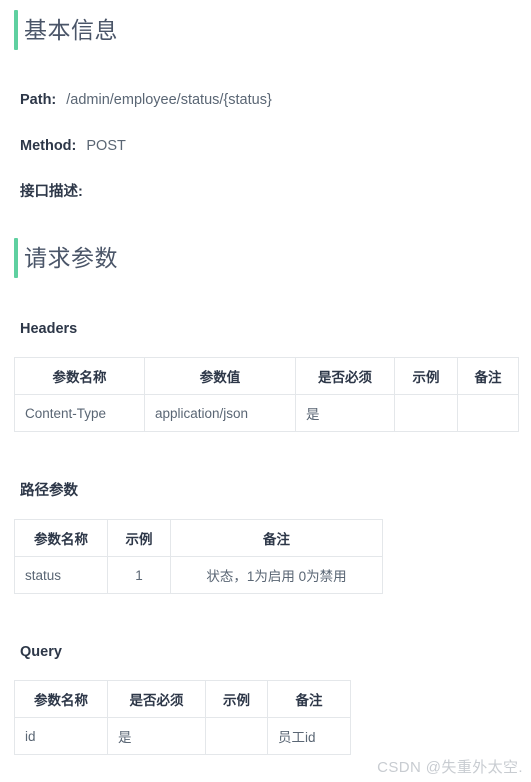  What do you see at coordinates (38, 100) in the screenshot?
I see `meta-key-path: Path:` at bounding box center [38, 100].